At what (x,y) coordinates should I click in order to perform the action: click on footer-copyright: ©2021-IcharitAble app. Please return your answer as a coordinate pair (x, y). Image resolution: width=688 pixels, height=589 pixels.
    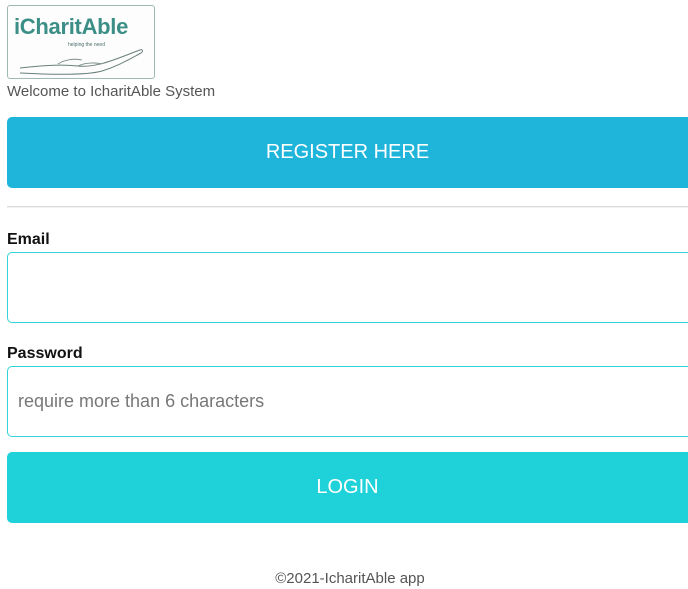
    Looking at the image, I should click on (350, 578).